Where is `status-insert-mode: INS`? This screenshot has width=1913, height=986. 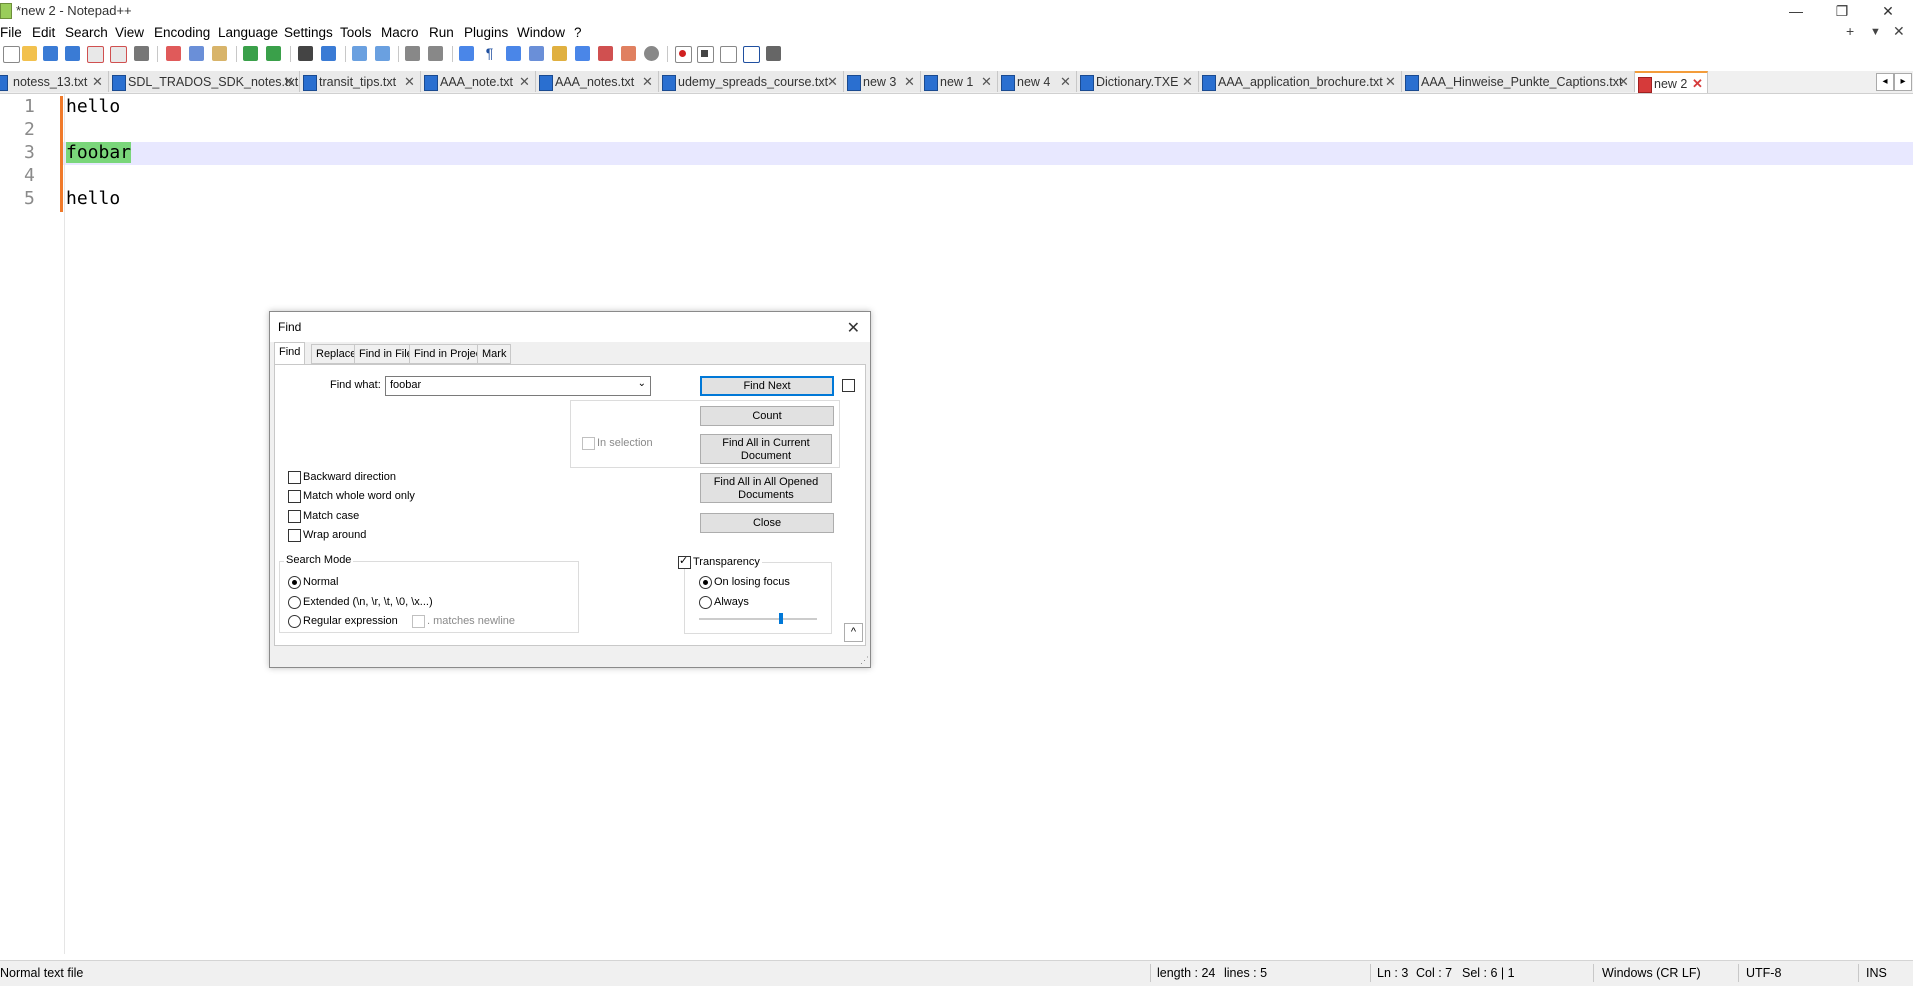
status-insert-mode: INS is located at coordinates (1876, 973).